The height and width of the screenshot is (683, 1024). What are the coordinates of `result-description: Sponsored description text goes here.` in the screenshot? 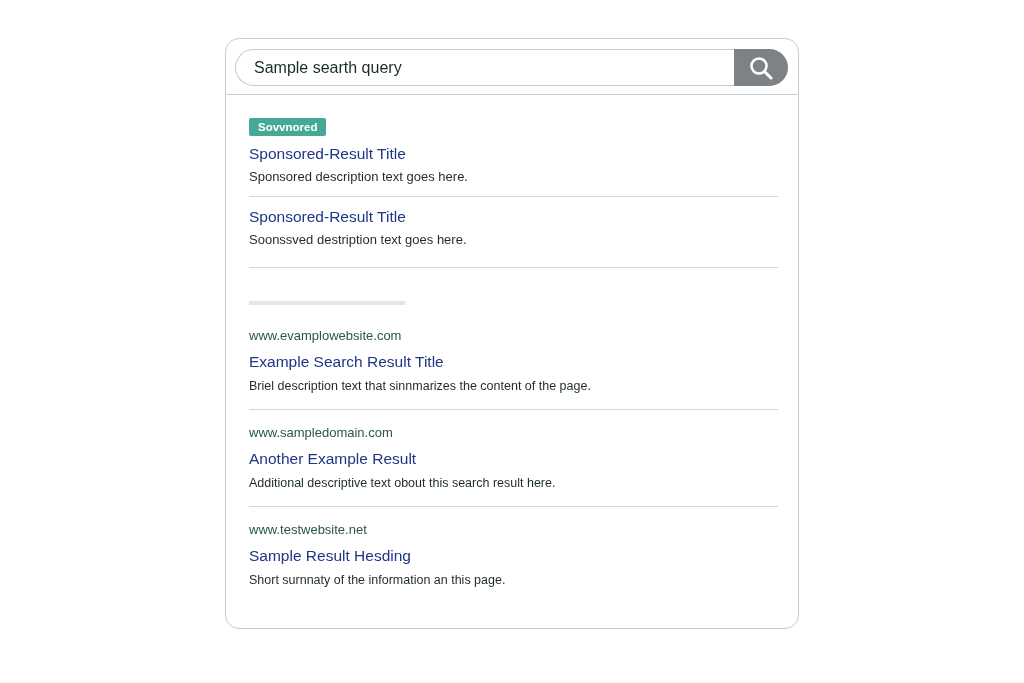 It's located at (358, 176).